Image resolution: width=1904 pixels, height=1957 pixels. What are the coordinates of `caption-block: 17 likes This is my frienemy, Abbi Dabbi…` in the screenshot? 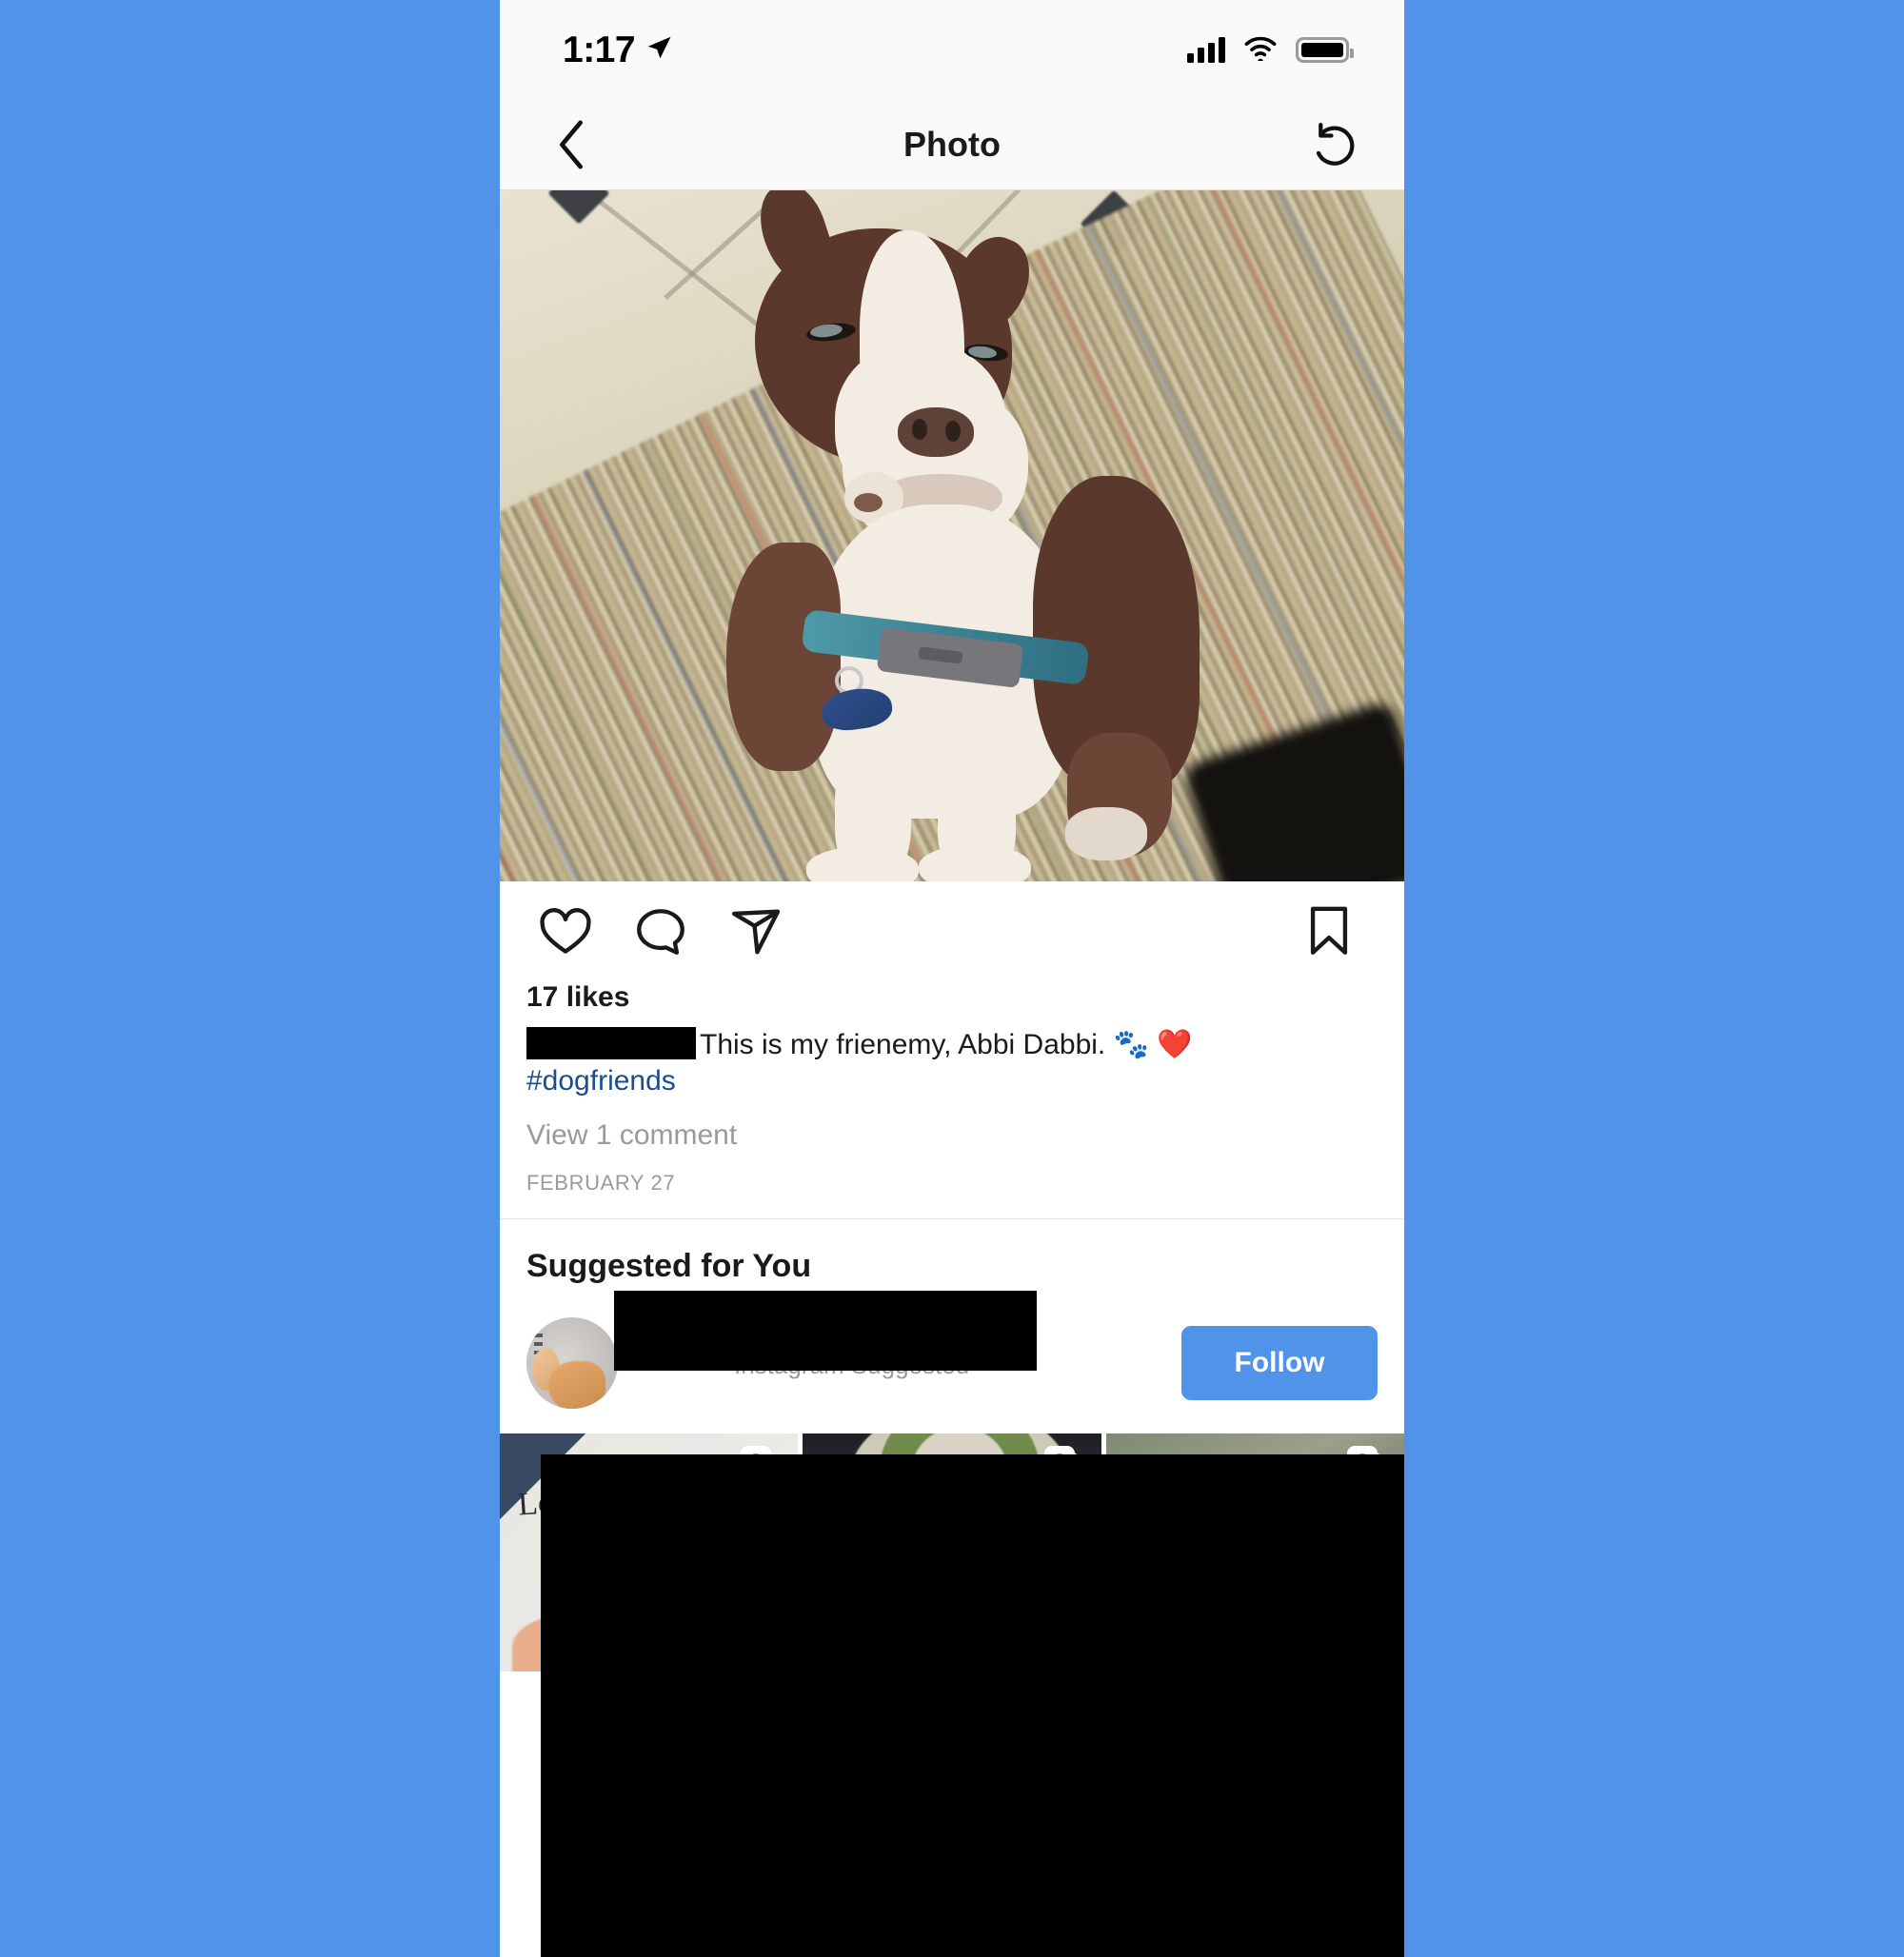 It's located at (952, 1099).